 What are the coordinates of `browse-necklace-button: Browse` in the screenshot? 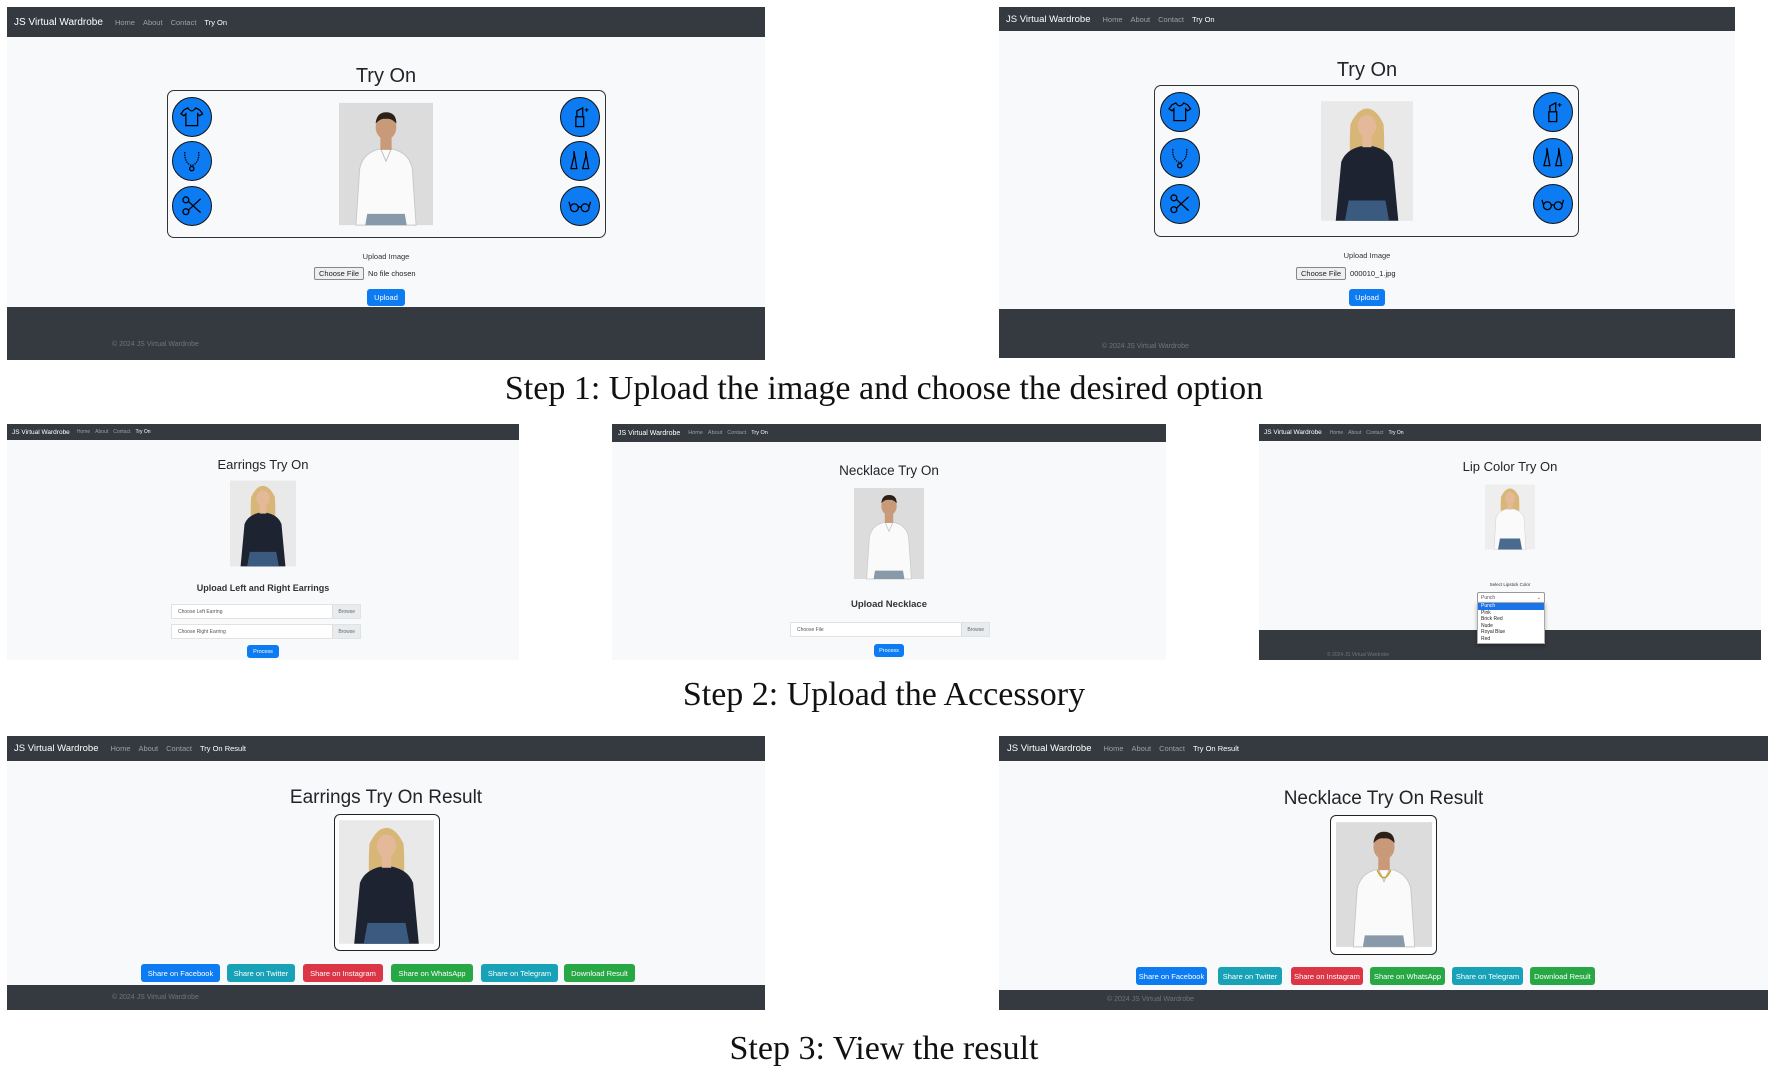 It's located at (975, 629).